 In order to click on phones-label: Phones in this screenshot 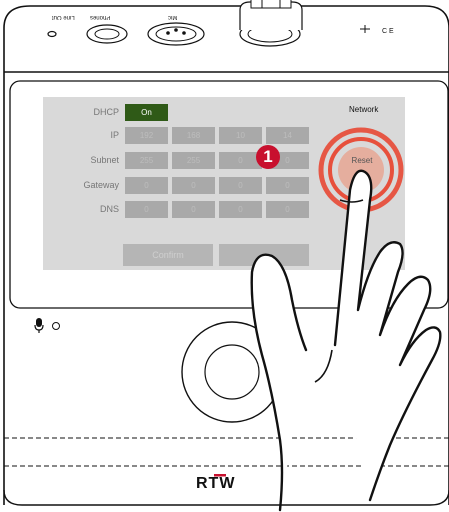, I will do `click(100, 17)`.